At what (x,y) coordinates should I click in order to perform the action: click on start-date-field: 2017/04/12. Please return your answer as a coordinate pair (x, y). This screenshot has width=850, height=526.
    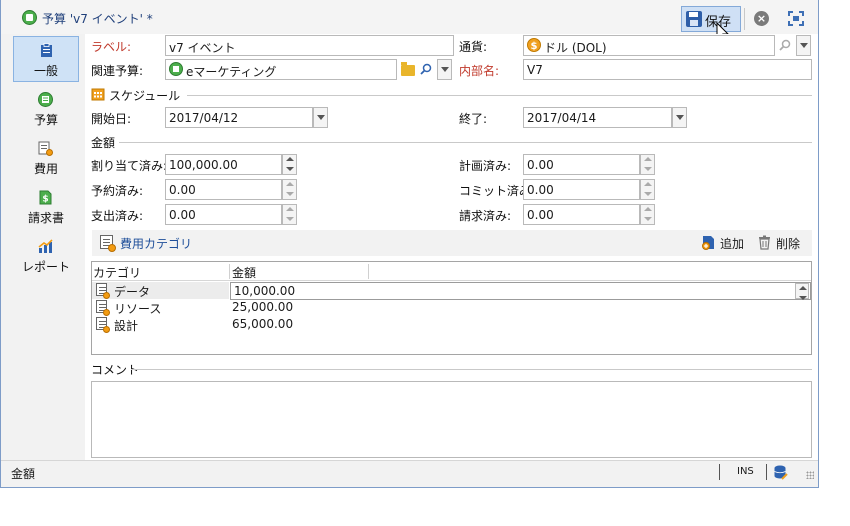
    Looking at the image, I should click on (239, 117).